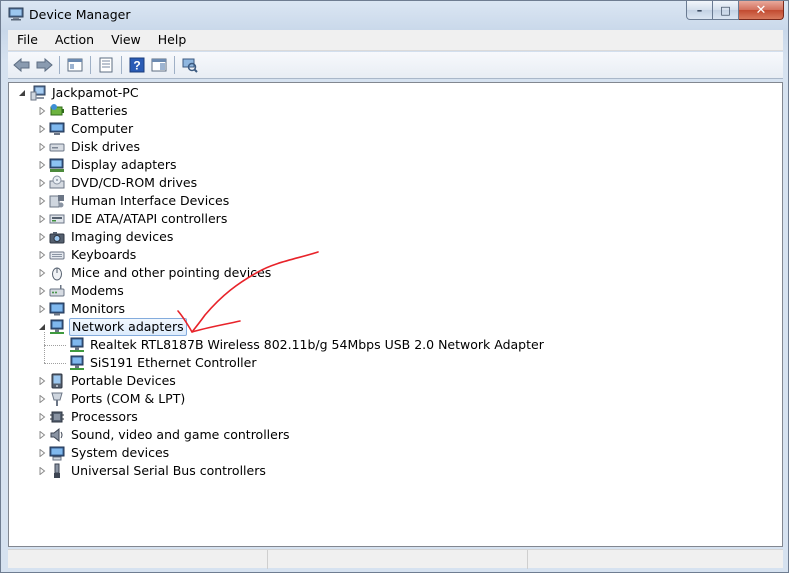  What do you see at coordinates (57, 309) in the screenshot?
I see `monitor-icon` at bounding box center [57, 309].